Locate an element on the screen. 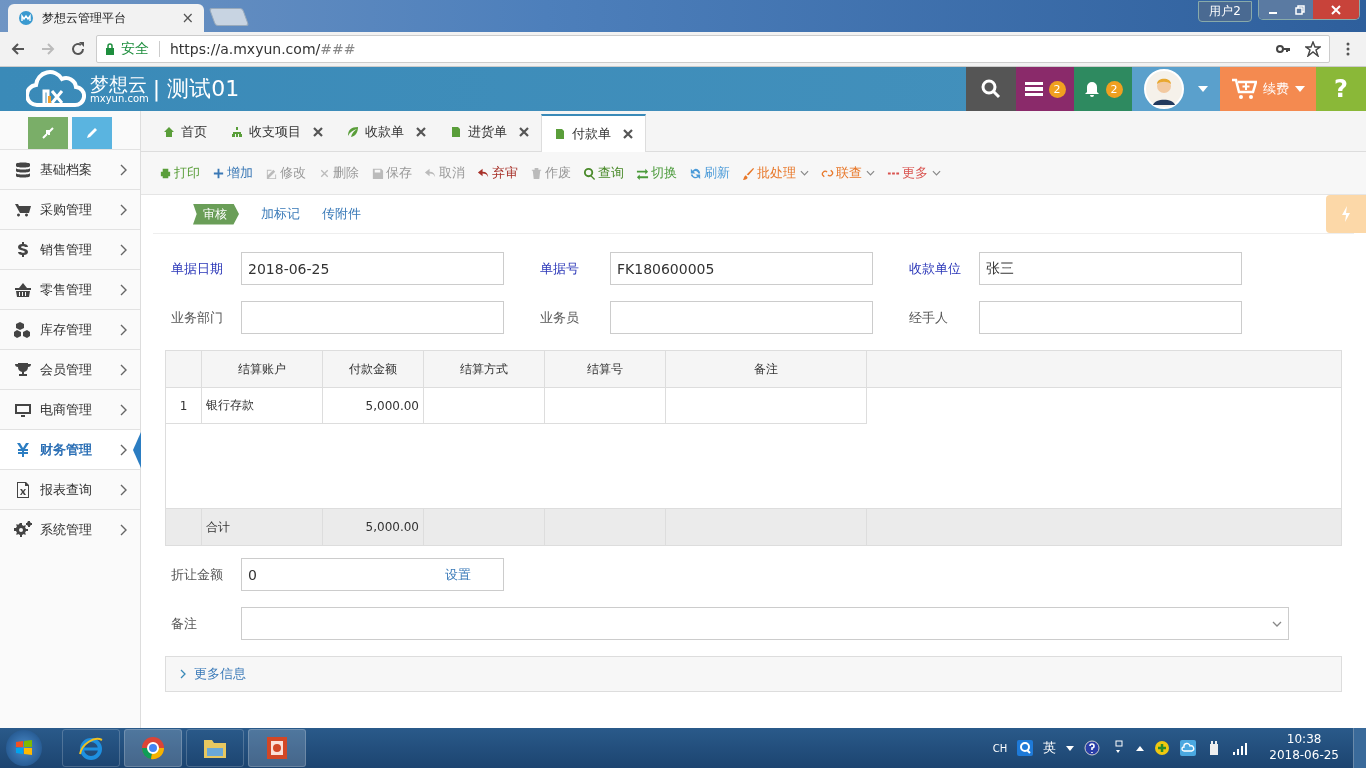 The height and width of the screenshot is (768, 1366). refresh-icon is located at coordinates (695, 173).